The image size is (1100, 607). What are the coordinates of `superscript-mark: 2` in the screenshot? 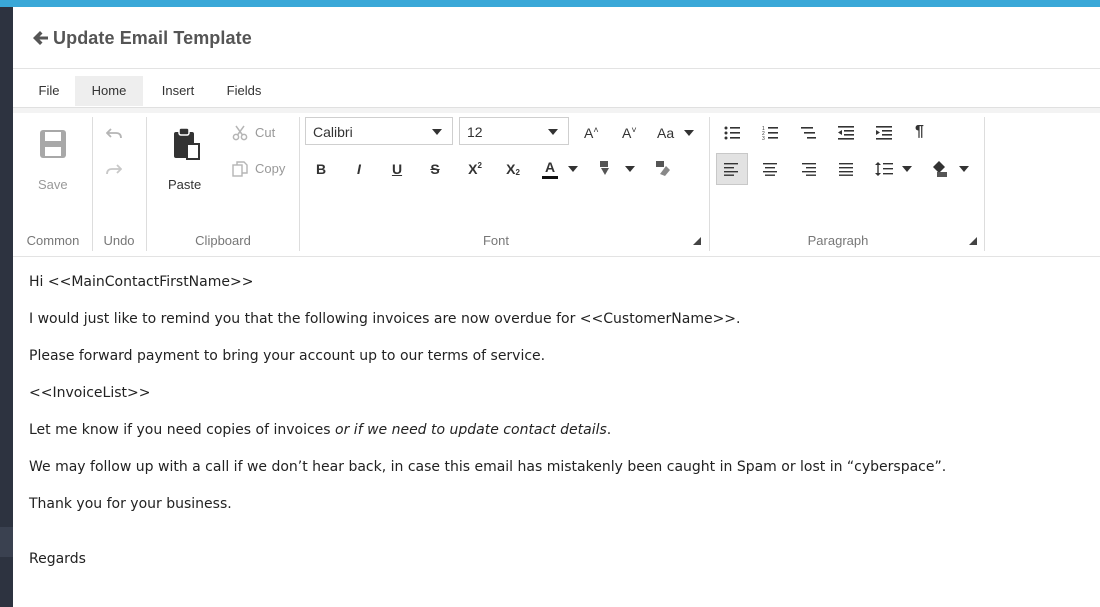 It's located at (479, 165).